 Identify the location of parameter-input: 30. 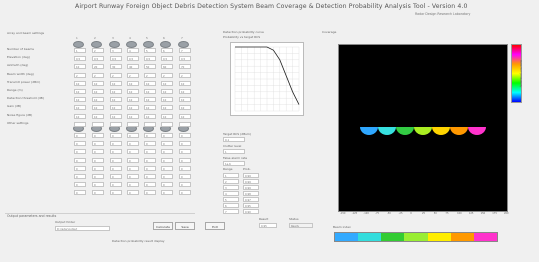
(116, 67).